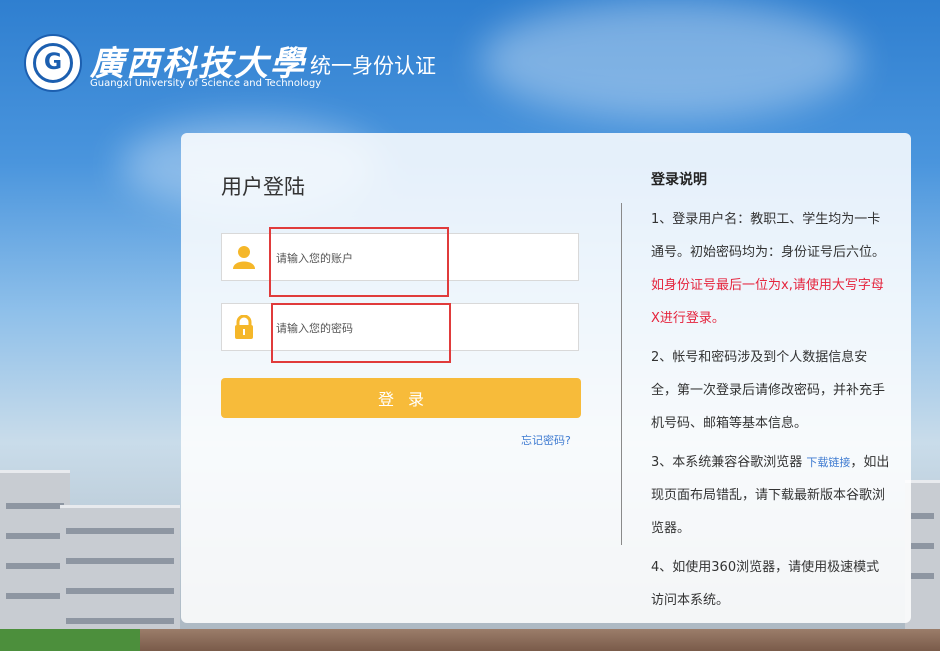 This screenshot has width=940, height=651. What do you see at coordinates (768, 236) in the screenshot?
I see `instruction-item-1-text: 1、登录用户名：教职工、学生均为一卡通号。初始密码均为：身份证号后六位。` at bounding box center [768, 236].